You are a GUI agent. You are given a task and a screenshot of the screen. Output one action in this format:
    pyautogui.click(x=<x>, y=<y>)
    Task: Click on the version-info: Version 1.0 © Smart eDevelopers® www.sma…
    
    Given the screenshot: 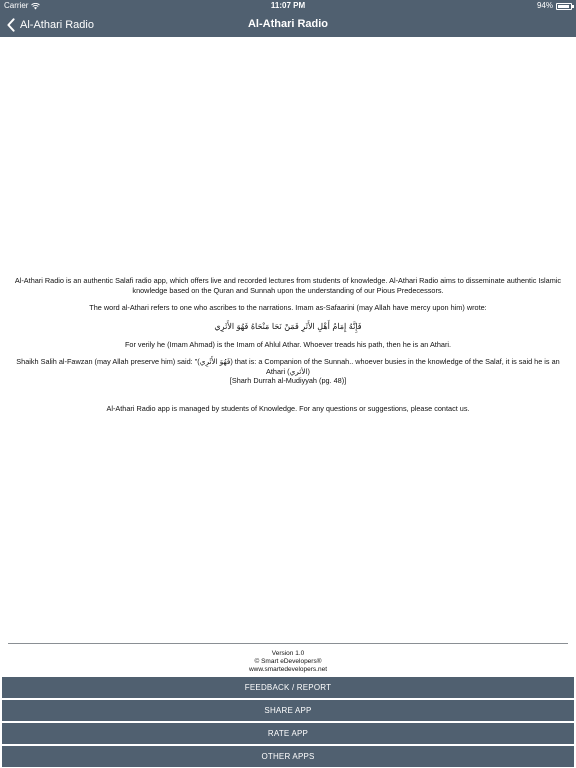 What is the action you would take?
    pyautogui.click(x=288, y=662)
    